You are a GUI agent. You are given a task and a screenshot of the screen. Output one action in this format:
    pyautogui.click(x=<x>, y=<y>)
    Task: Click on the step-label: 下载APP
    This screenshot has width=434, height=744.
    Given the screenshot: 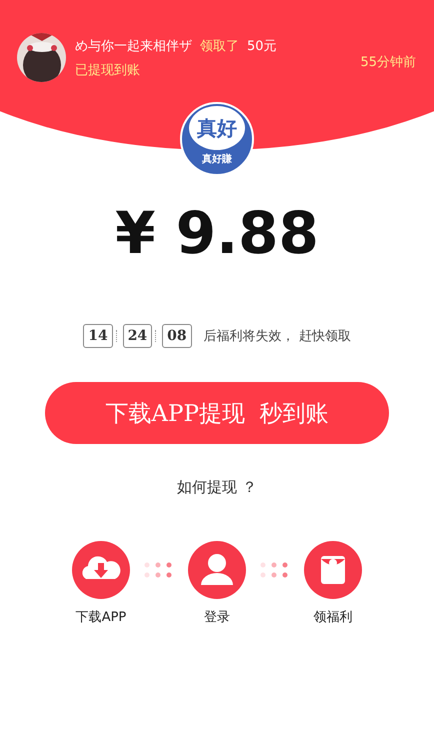 What is the action you would take?
    pyautogui.click(x=101, y=617)
    